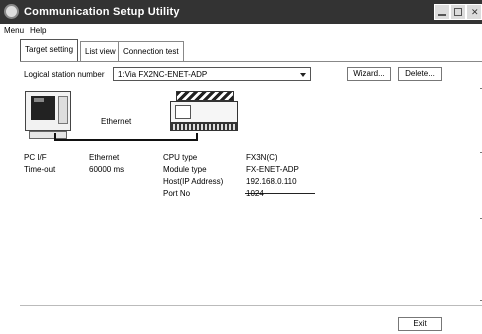  Describe the element at coordinates (116, 121) in the screenshot. I see `network-label: Ethernet` at that location.